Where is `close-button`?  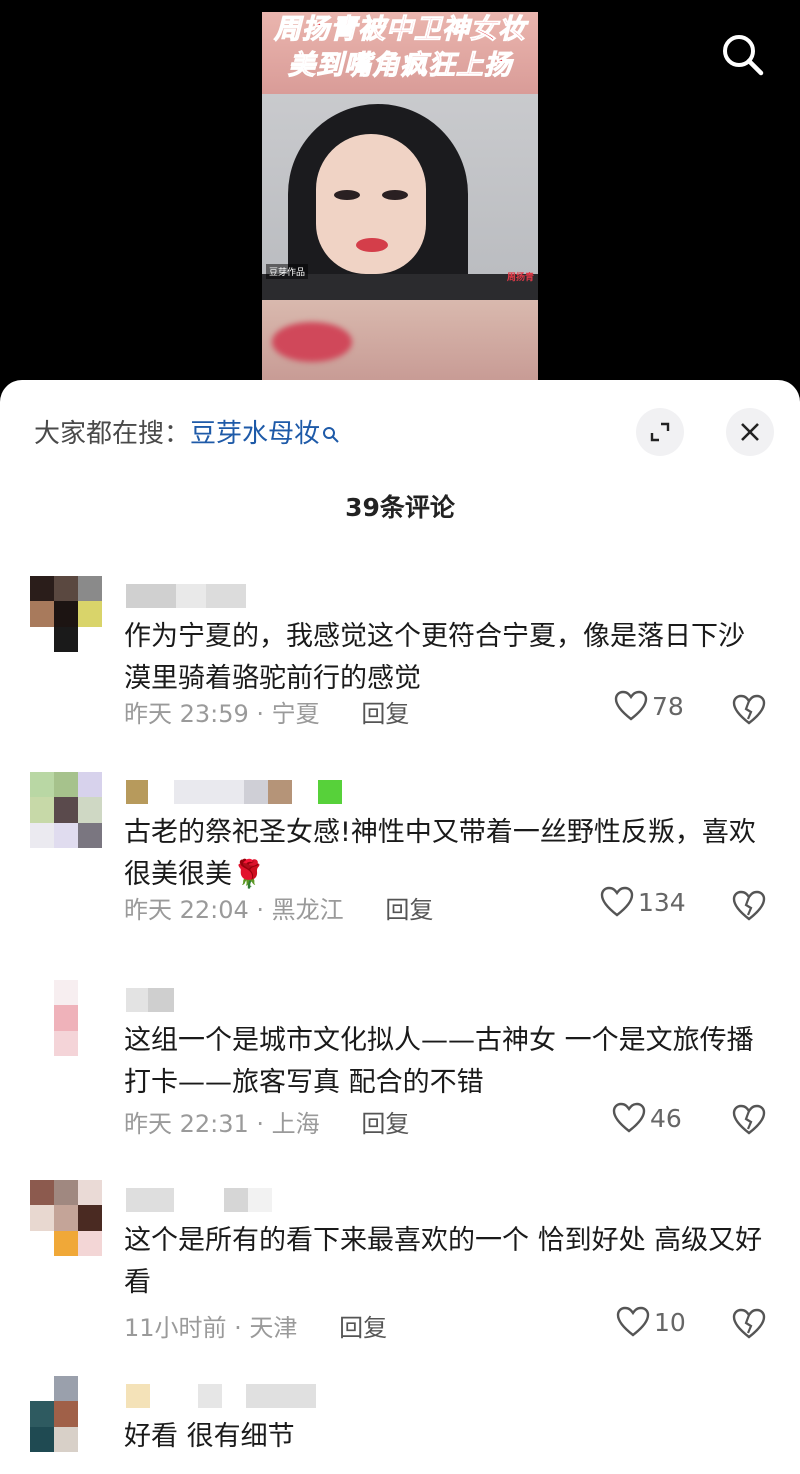 close-button is located at coordinates (750, 432).